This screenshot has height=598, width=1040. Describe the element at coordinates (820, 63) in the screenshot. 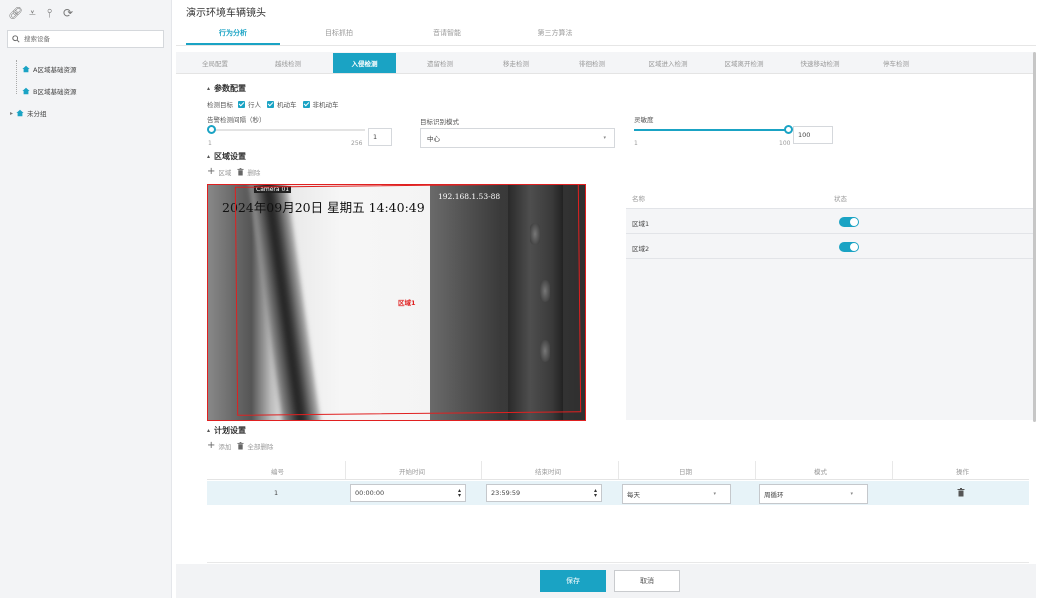

I see `subtab-fast-moving: 快速移动检测` at that location.